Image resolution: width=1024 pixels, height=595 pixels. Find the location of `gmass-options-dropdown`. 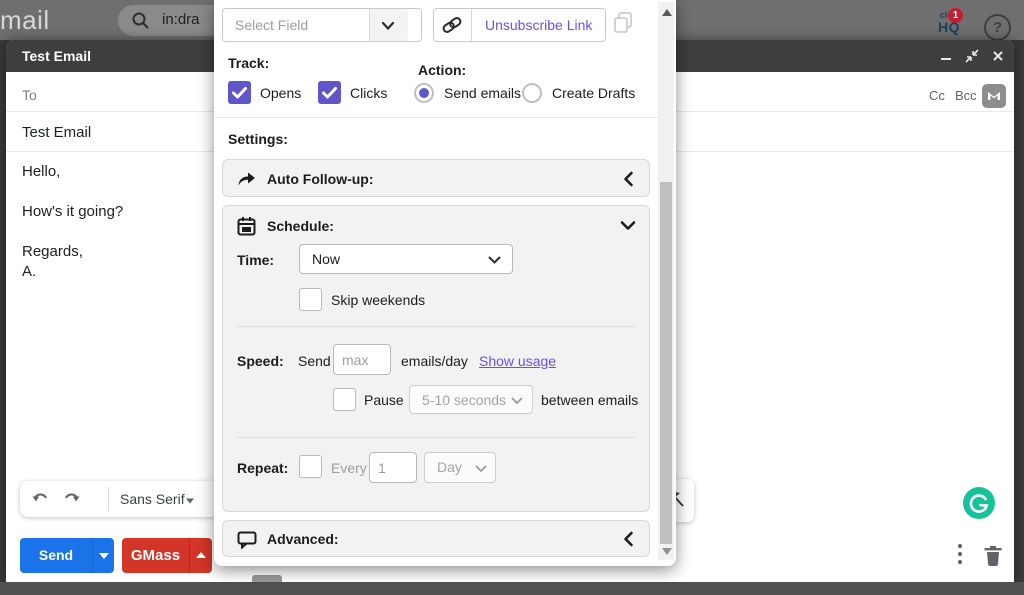

gmass-options-dropdown is located at coordinates (200, 555).